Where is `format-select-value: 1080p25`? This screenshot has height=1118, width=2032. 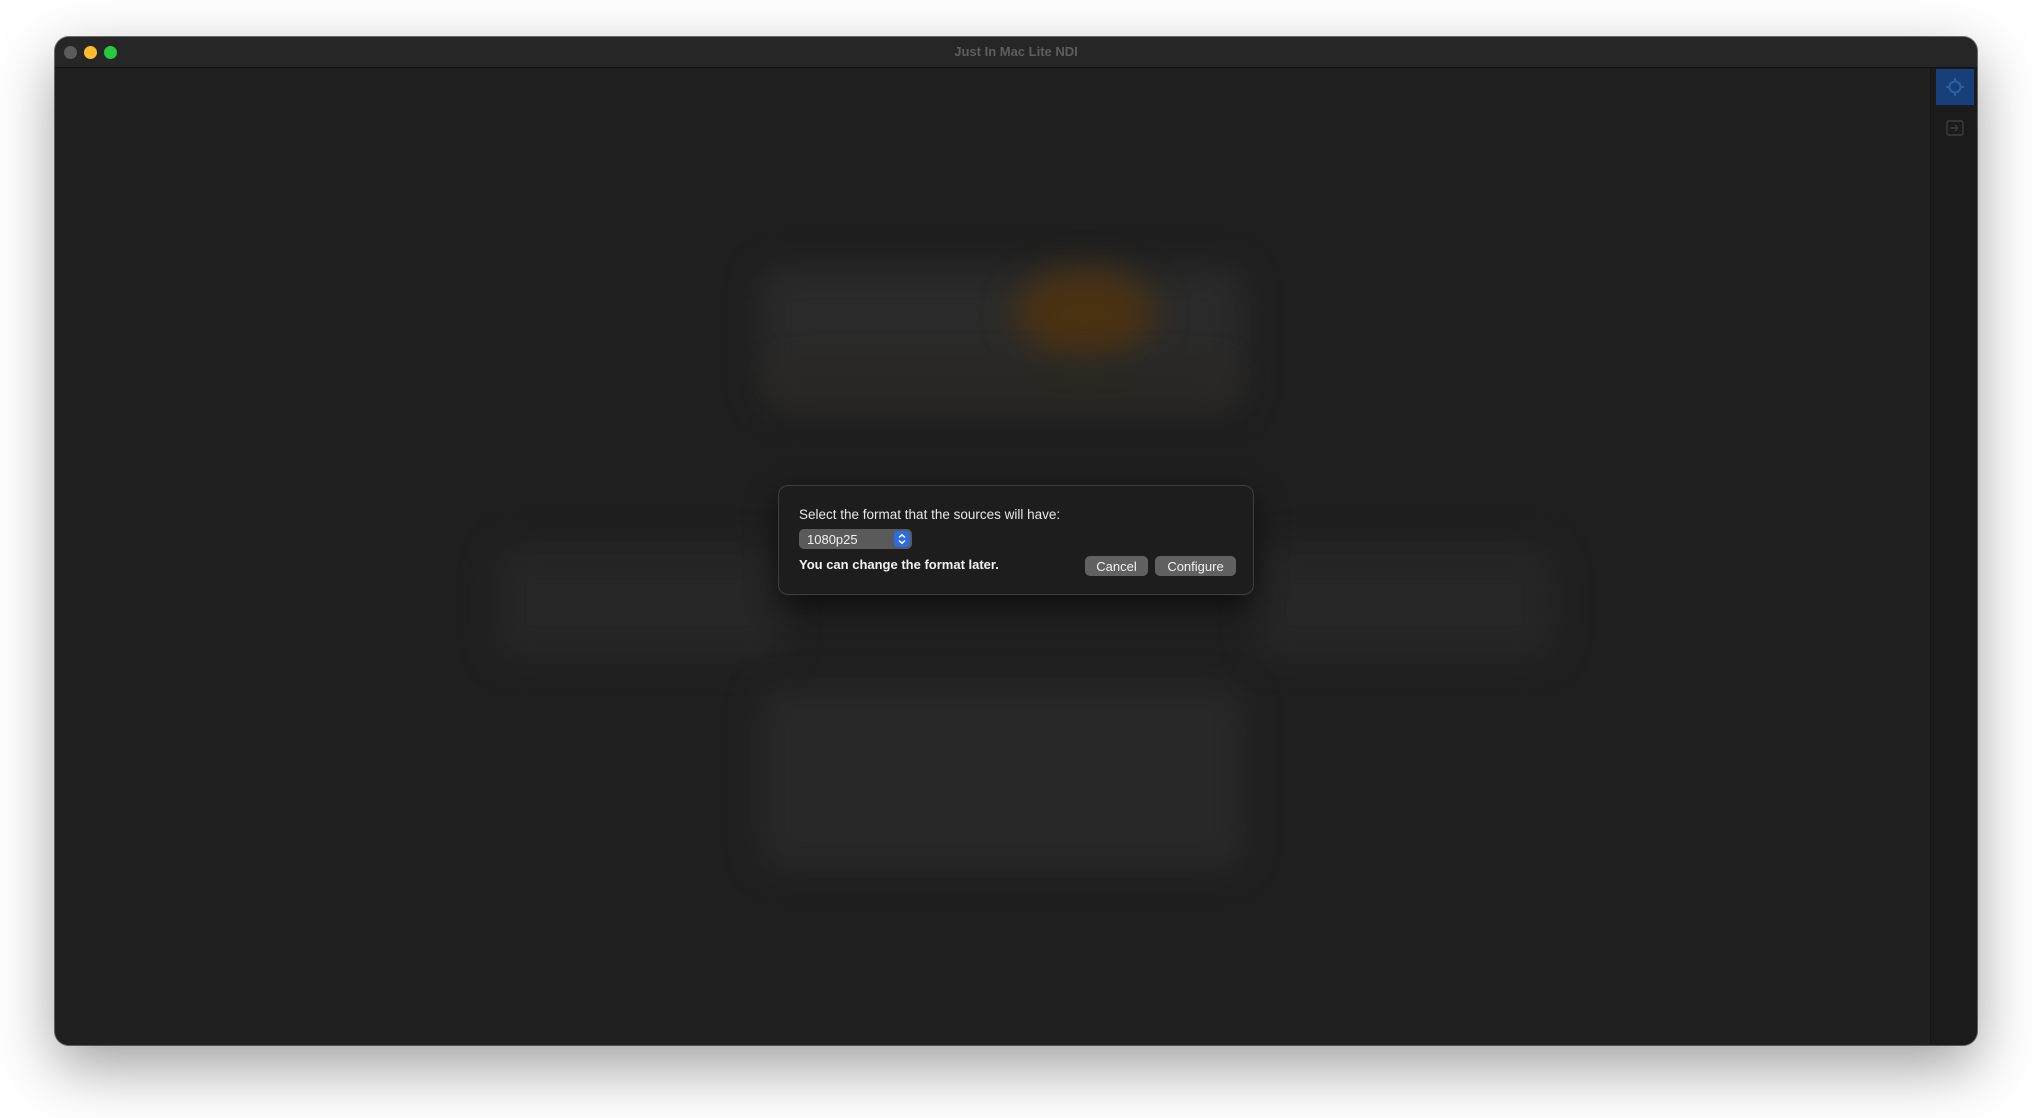
format-select-value: 1080p25 is located at coordinates (832, 539).